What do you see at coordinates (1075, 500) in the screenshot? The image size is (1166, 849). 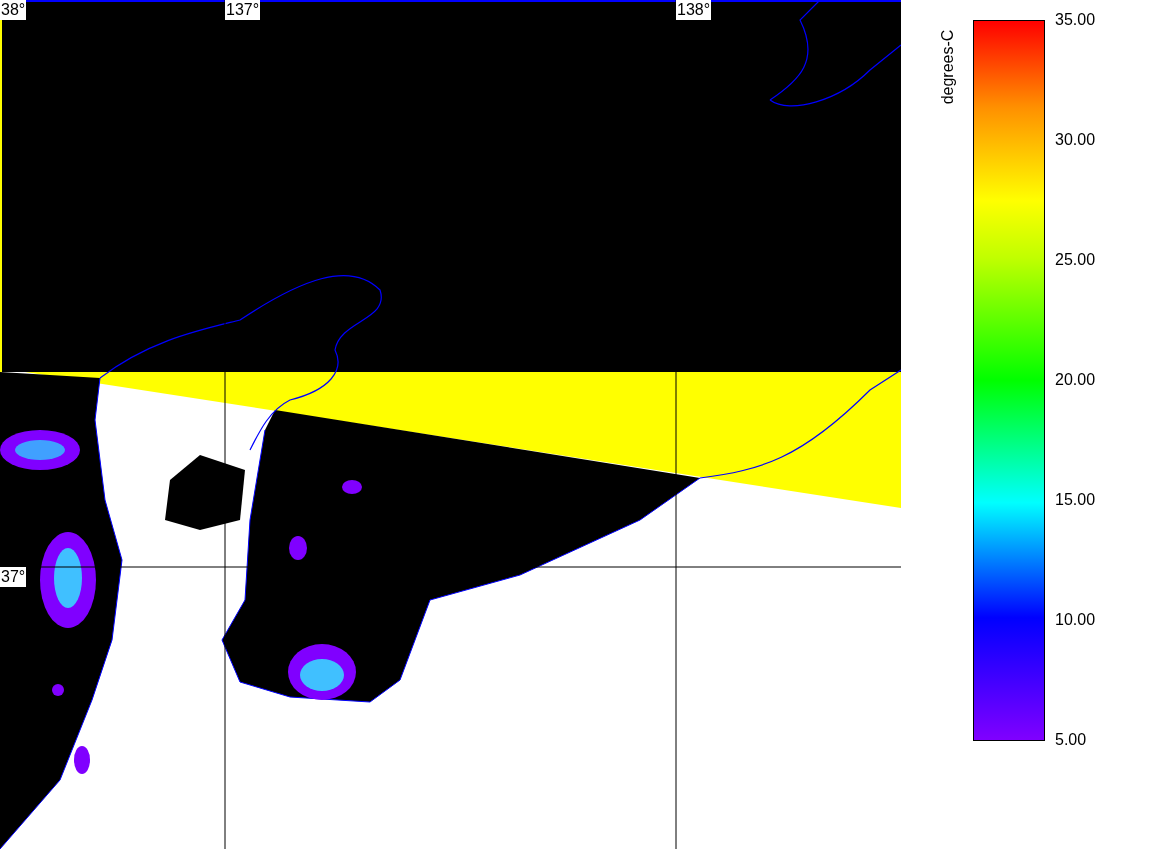 I see `colorbar-tick-label: 15.00` at bounding box center [1075, 500].